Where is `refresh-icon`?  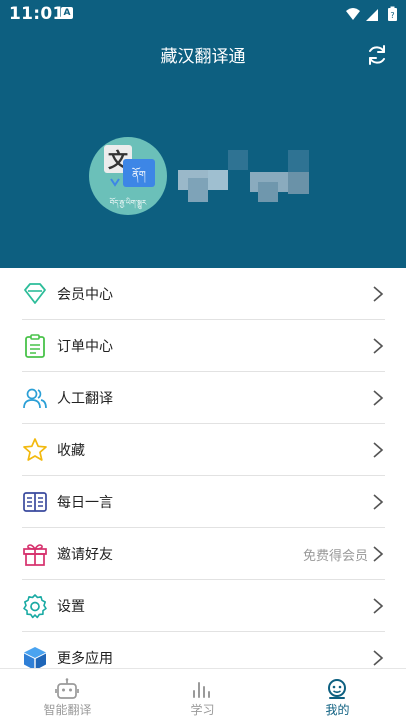
refresh-icon is located at coordinates (377, 55).